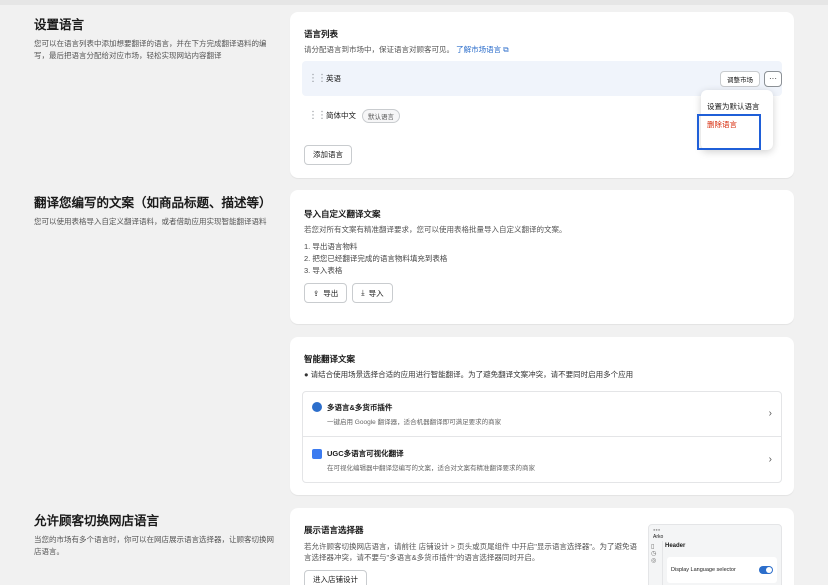 This screenshot has width=828, height=585. What do you see at coordinates (150, 221) in the screenshot?
I see `section-description: 您可以使用表格导入自定义翻译语料，或者借助应用实现智能翻译语料` at bounding box center [150, 221].